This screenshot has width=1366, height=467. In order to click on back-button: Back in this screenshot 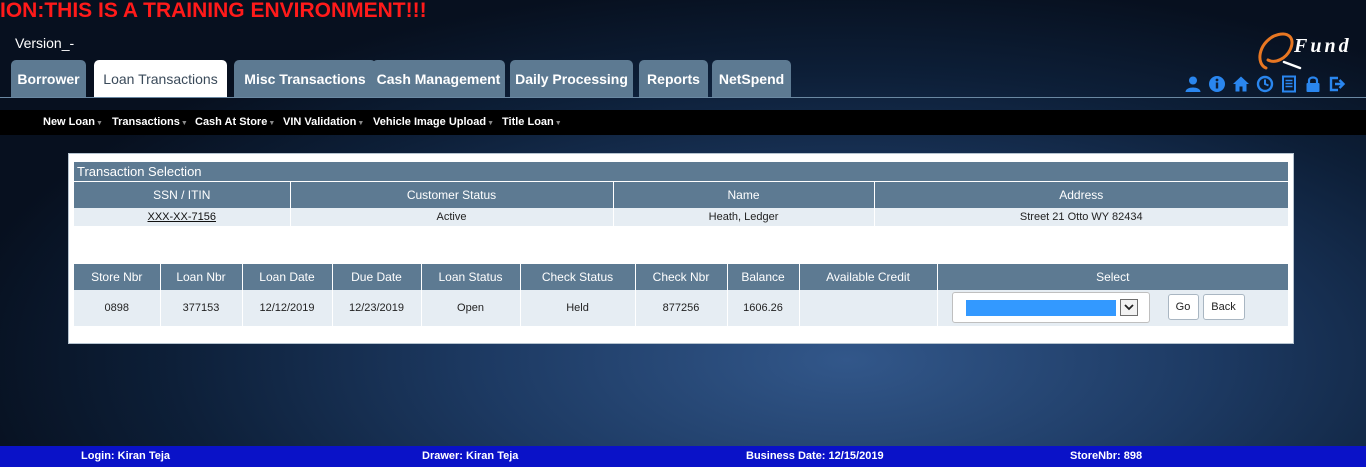, I will do `click(1223, 307)`.